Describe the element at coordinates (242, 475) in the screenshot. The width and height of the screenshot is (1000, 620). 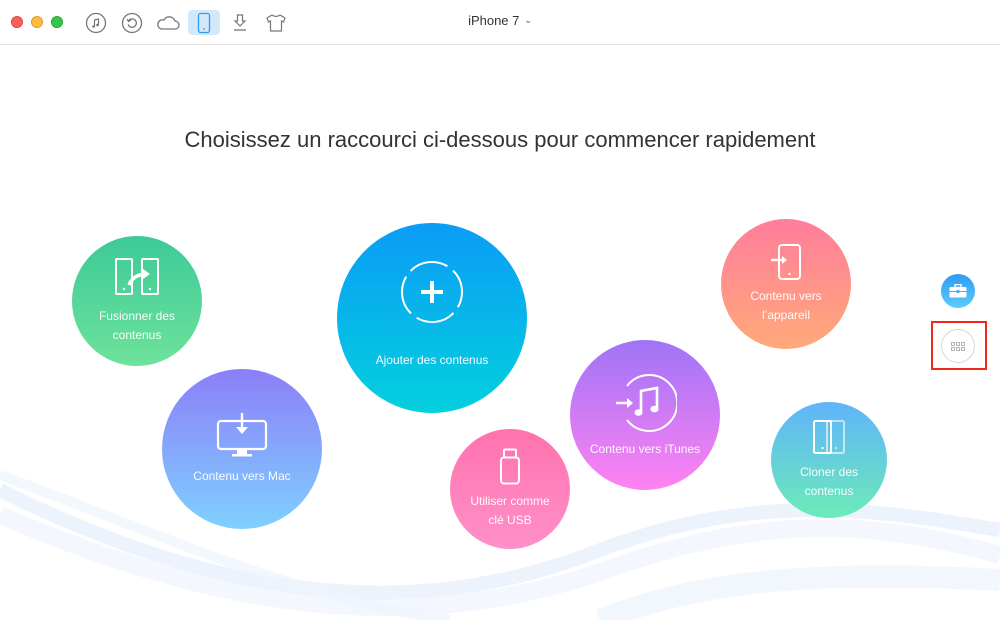
I see `shortcut-label: Contenu vers Mac` at that location.